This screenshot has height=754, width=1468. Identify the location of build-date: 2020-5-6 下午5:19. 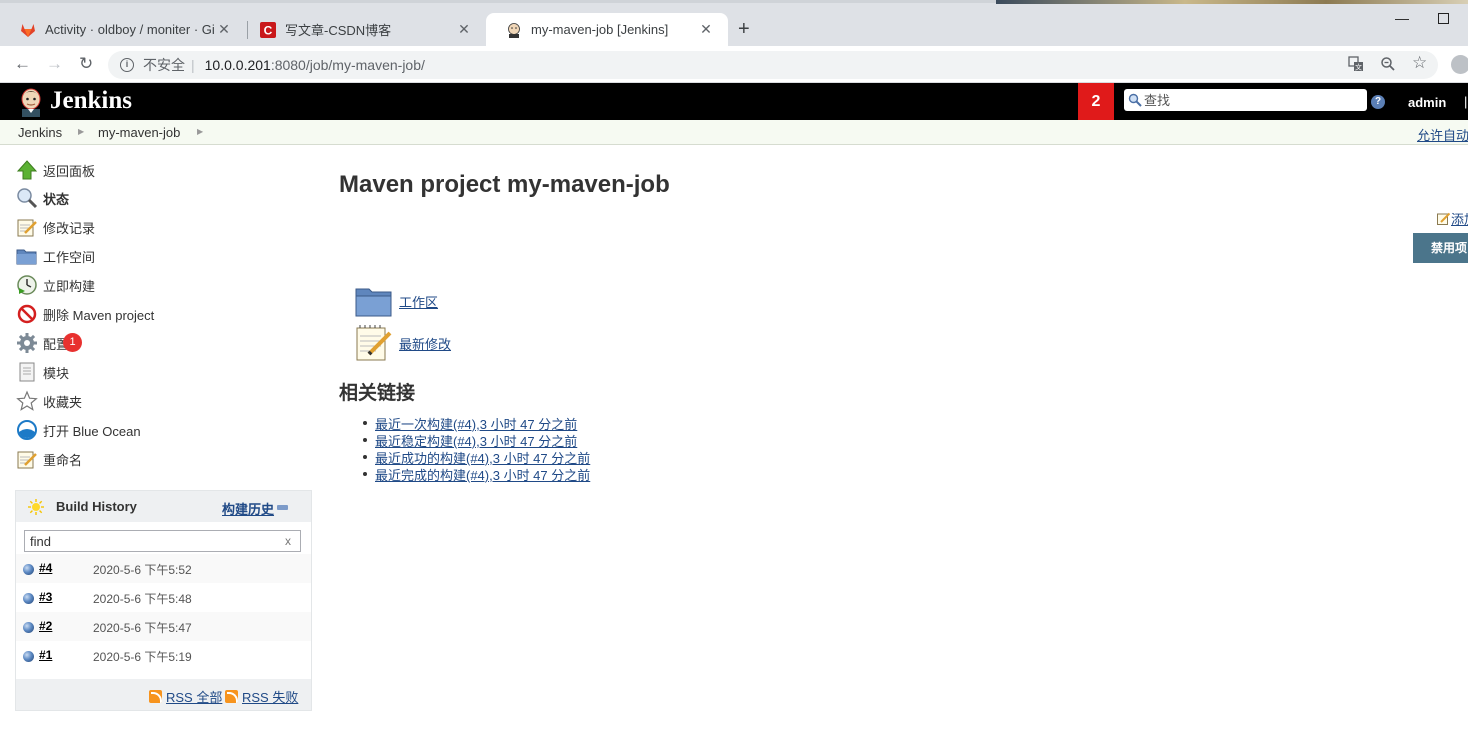
(142, 656).